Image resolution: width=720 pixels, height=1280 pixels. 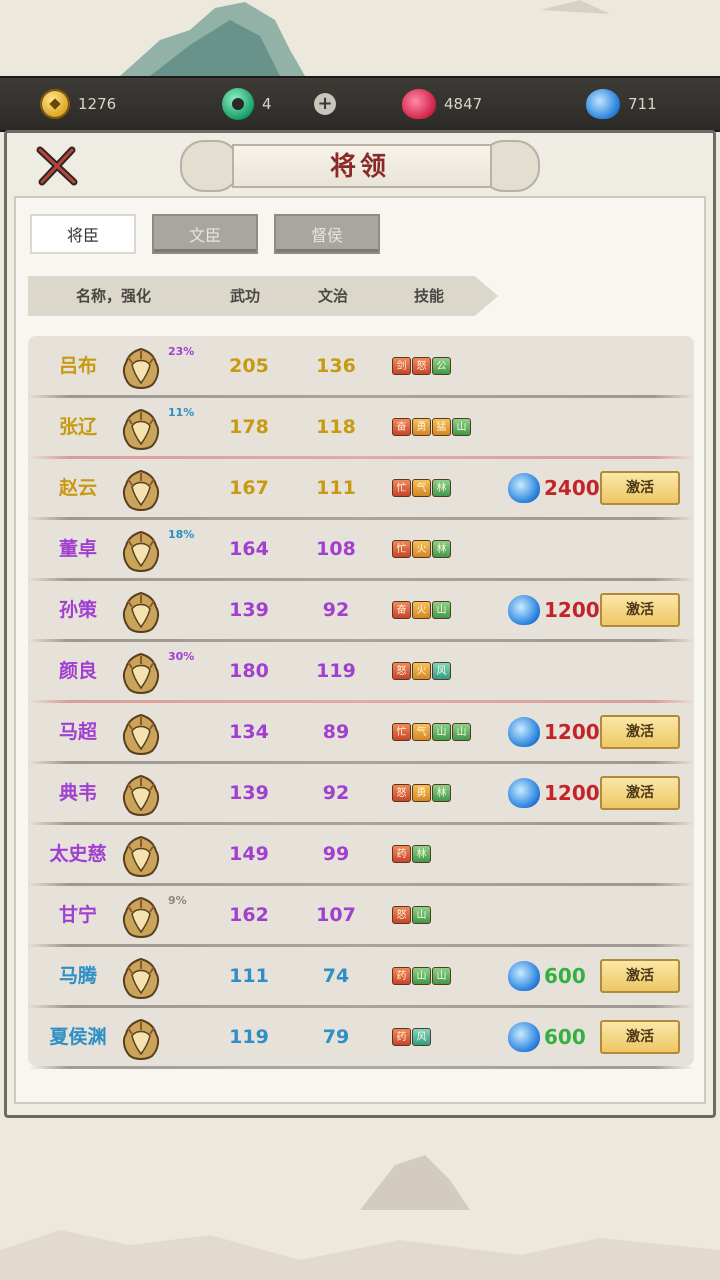 I want to click on wen-value: 74, so click(x=336, y=976).